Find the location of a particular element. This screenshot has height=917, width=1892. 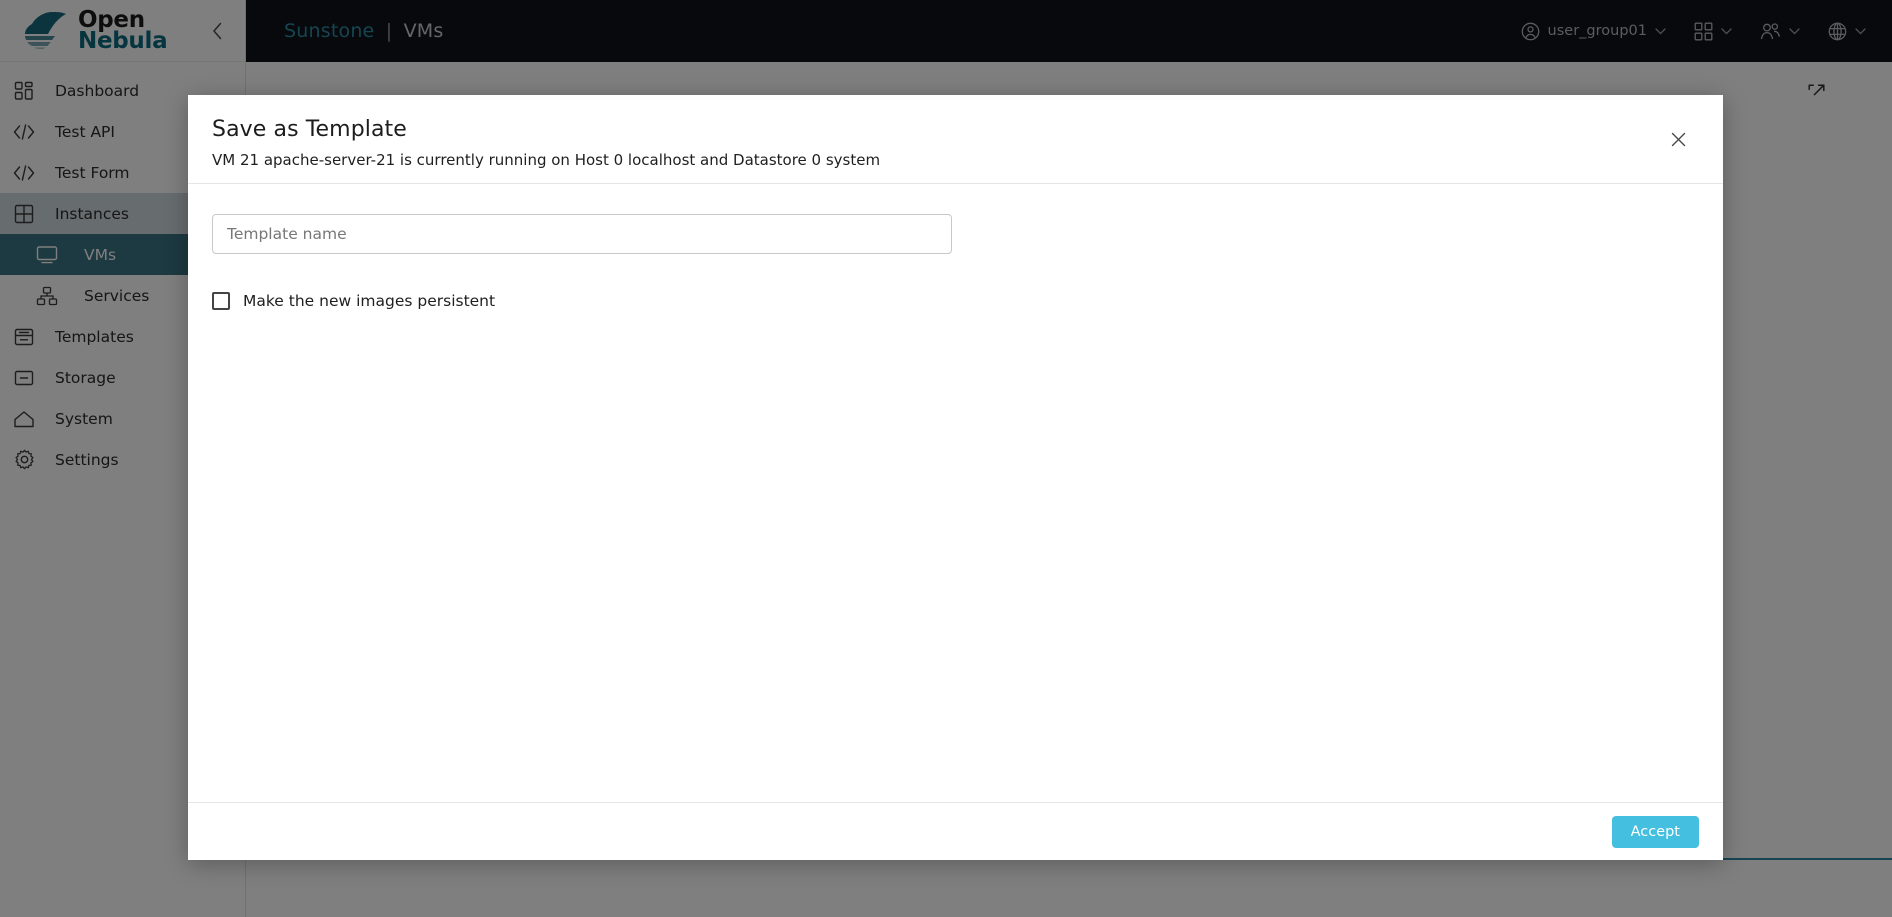

close-icon is located at coordinates (1678, 139).